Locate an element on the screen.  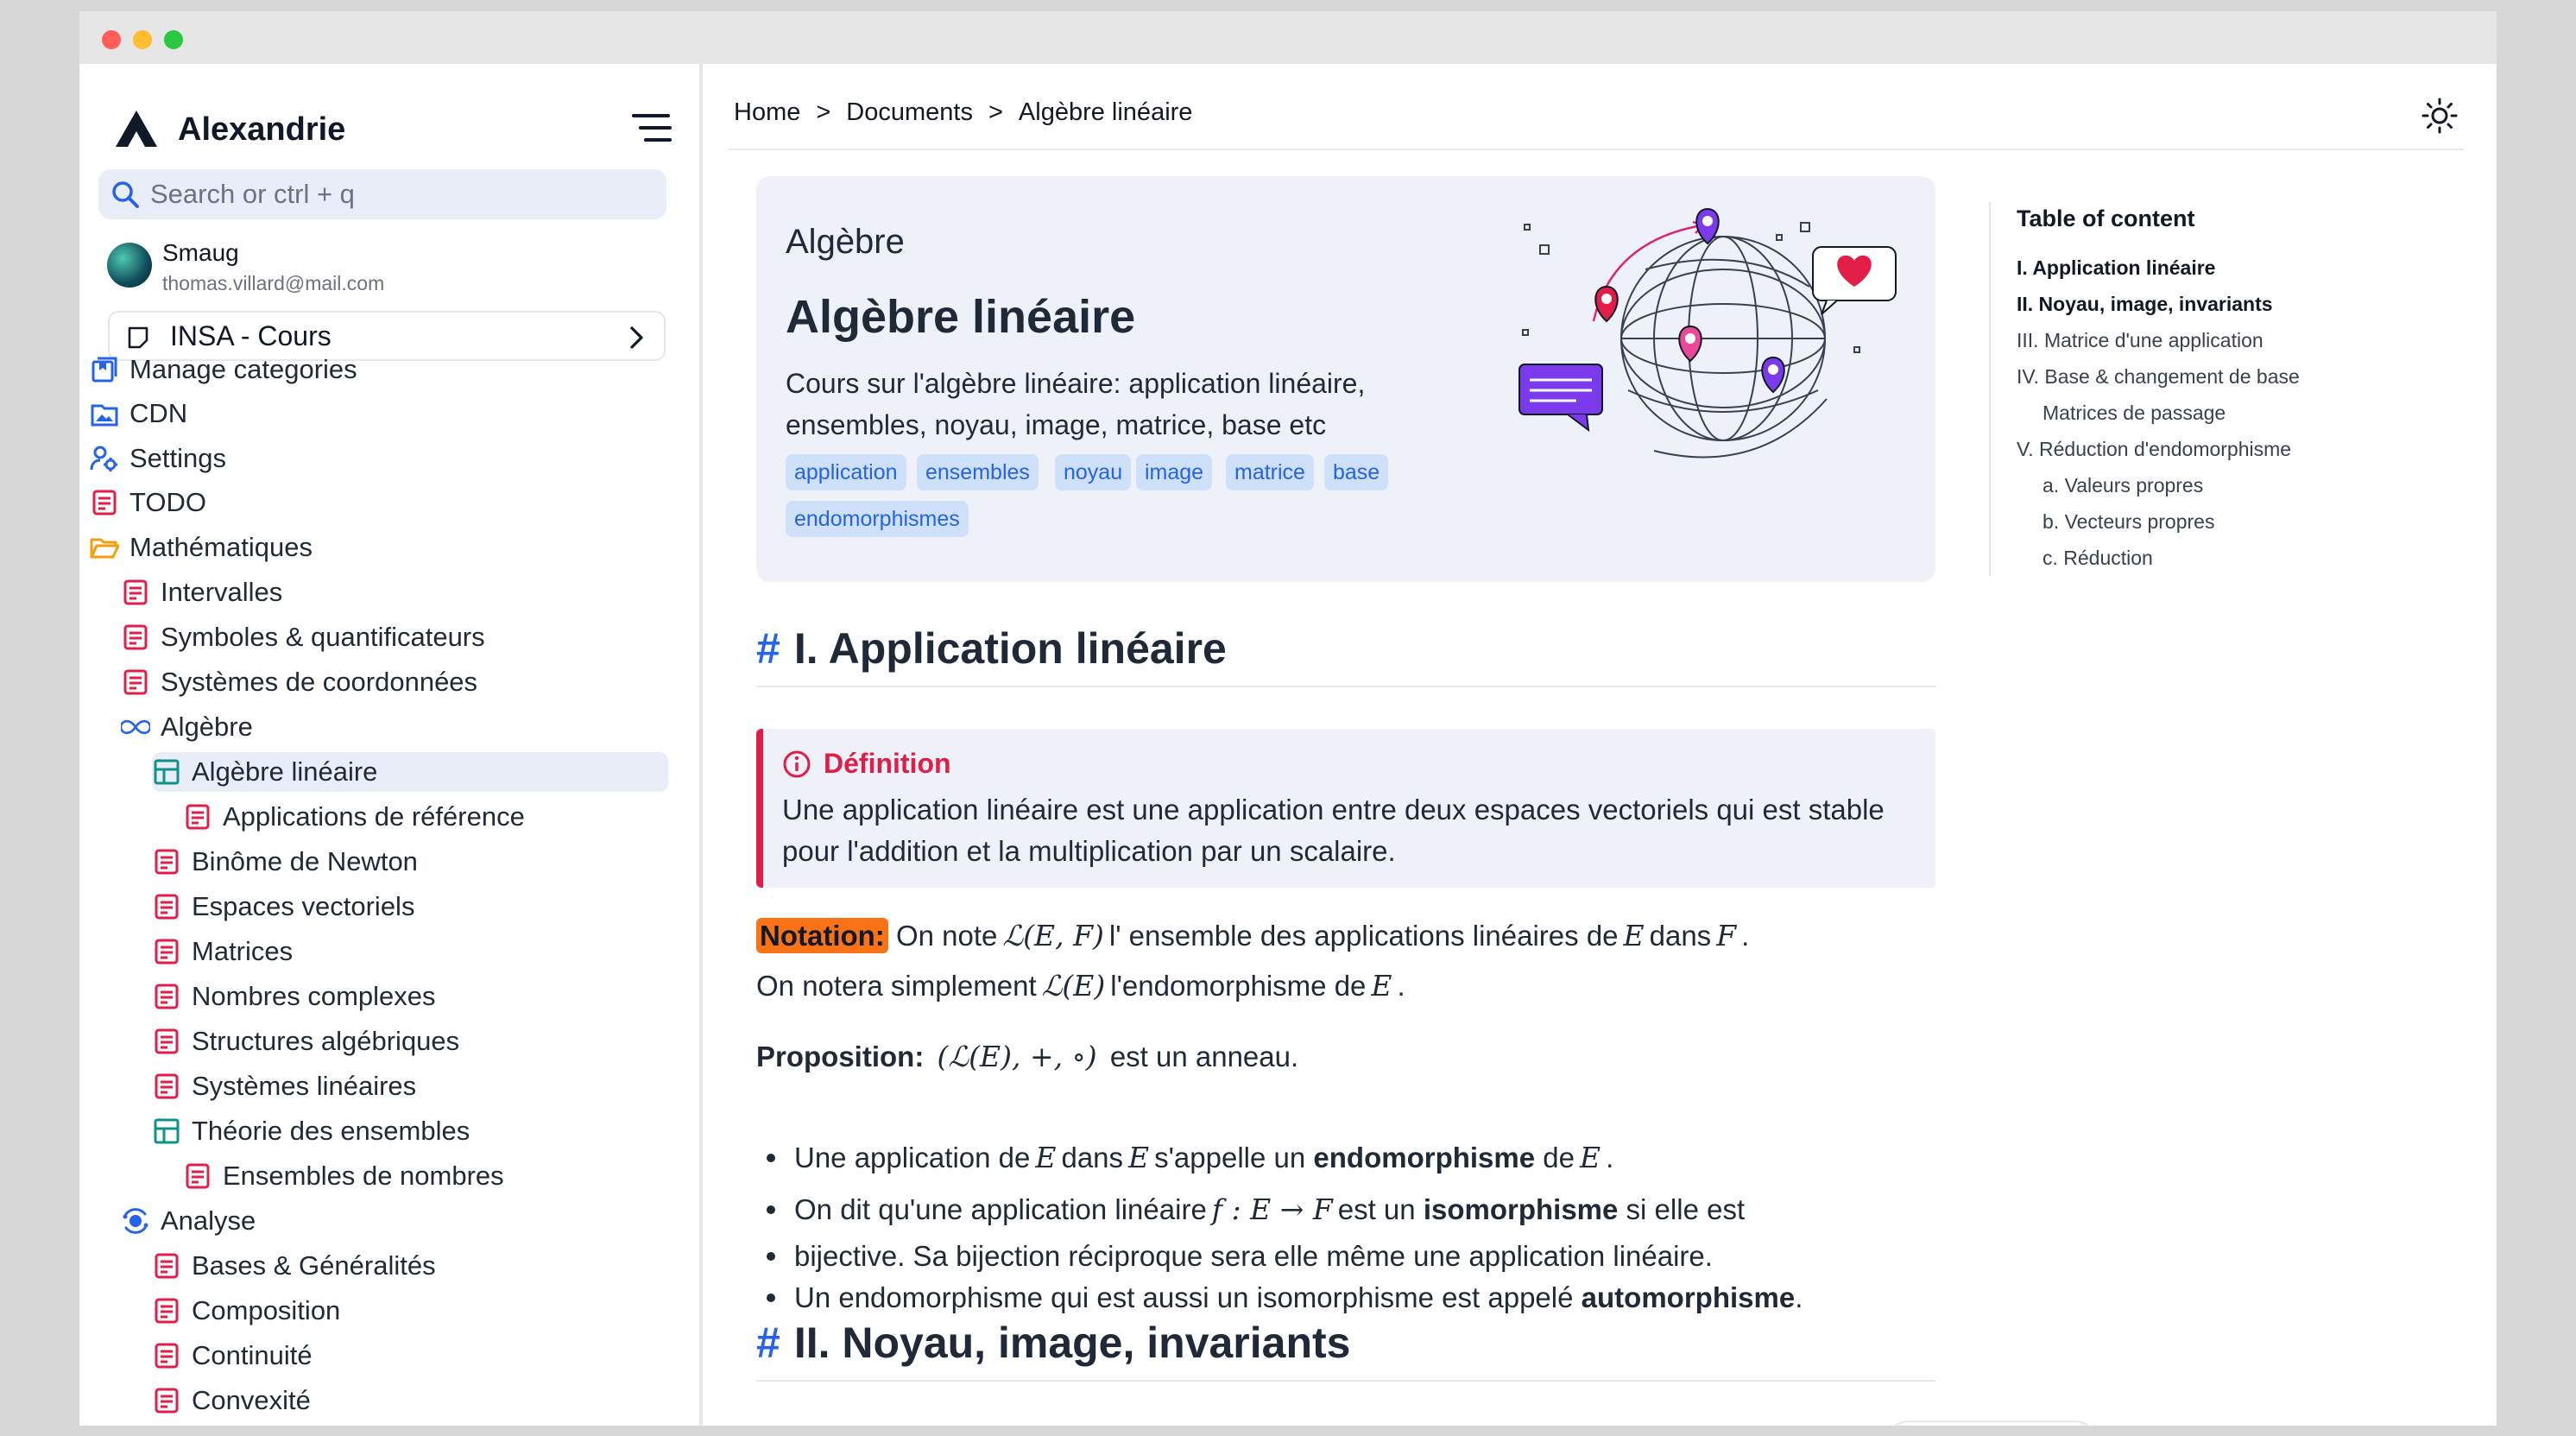
text-span: On dit qu'une application linéaire is located at coordinates (1000, 1209).